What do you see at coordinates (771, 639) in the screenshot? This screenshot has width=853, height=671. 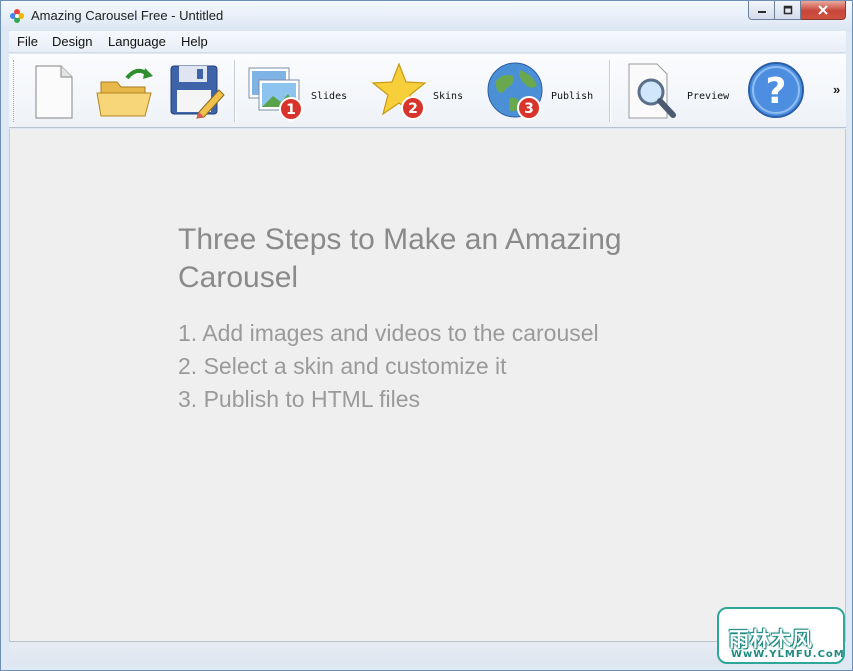 I see `watermark-top-text: 雨林木风` at bounding box center [771, 639].